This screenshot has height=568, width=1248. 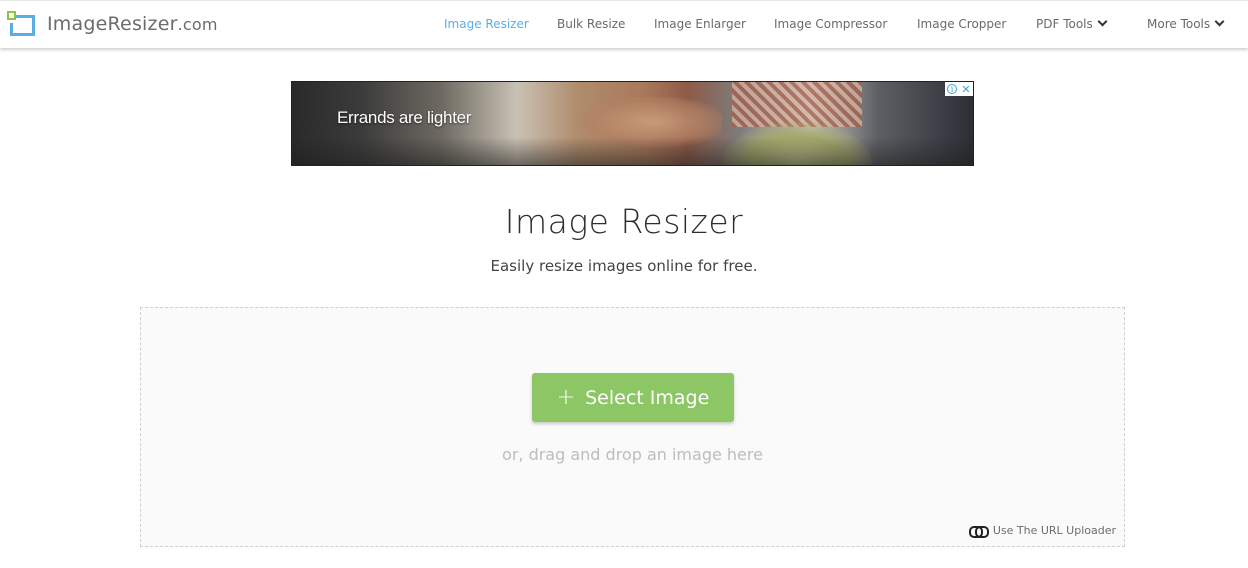 What do you see at coordinates (404, 117) in the screenshot?
I see `ad-text: Errands are lighter` at bounding box center [404, 117].